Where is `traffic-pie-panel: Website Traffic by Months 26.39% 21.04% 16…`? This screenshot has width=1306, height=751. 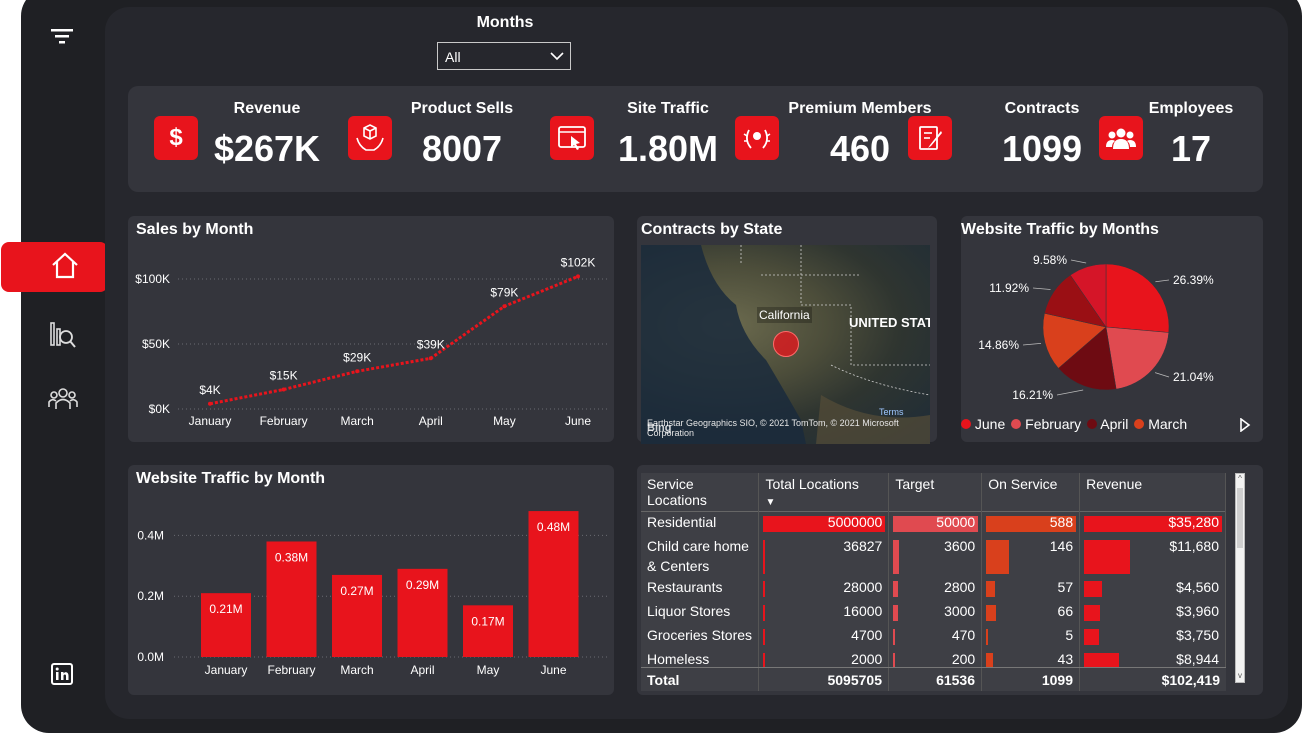 traffic-pie-panel: Website Traffic by Months 26.39% 21.04% 16… is located at coordinates (1112, 329).